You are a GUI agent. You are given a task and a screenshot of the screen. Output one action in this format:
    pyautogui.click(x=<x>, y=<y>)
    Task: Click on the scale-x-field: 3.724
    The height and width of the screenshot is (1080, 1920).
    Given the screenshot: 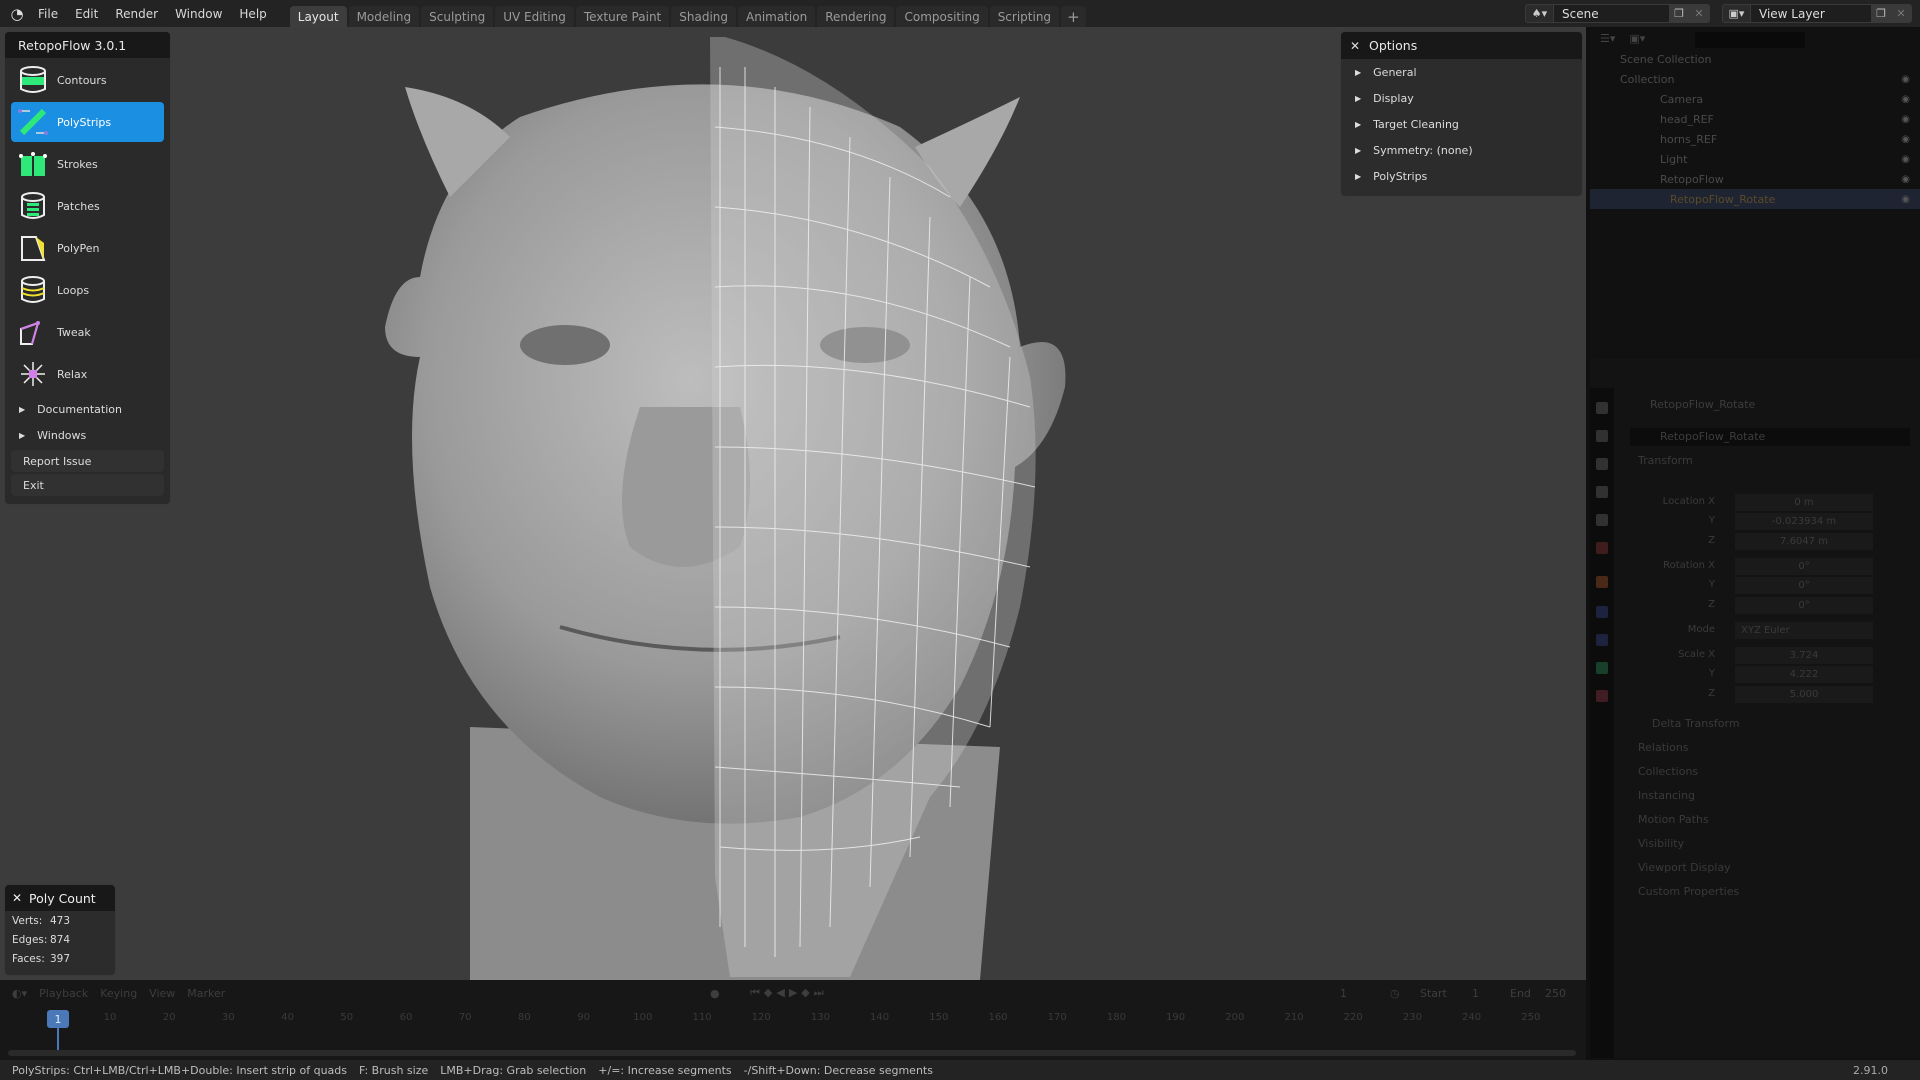 What is the action you would take?
    pyautogui.click(x=1804, y=655)
    